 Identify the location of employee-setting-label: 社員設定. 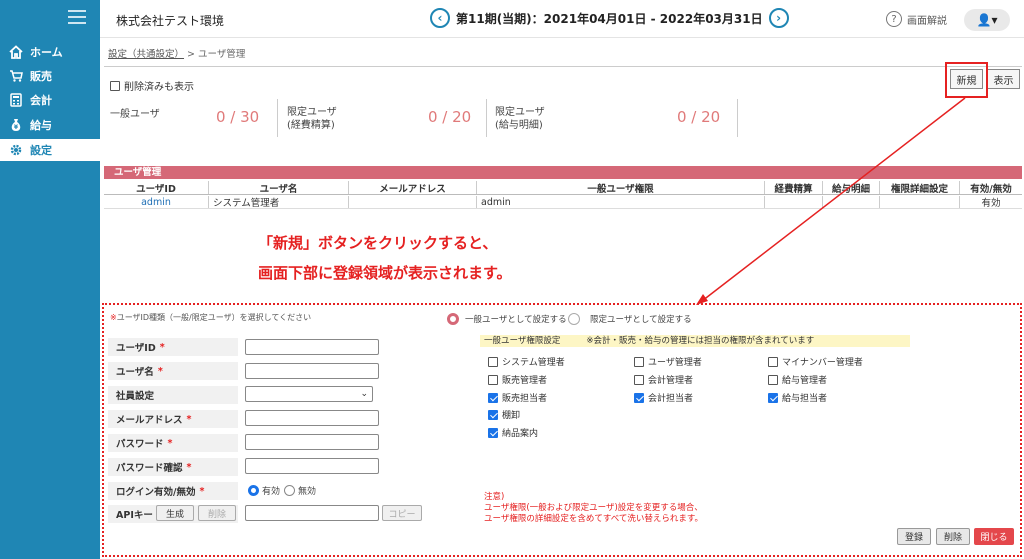
(173, 395).